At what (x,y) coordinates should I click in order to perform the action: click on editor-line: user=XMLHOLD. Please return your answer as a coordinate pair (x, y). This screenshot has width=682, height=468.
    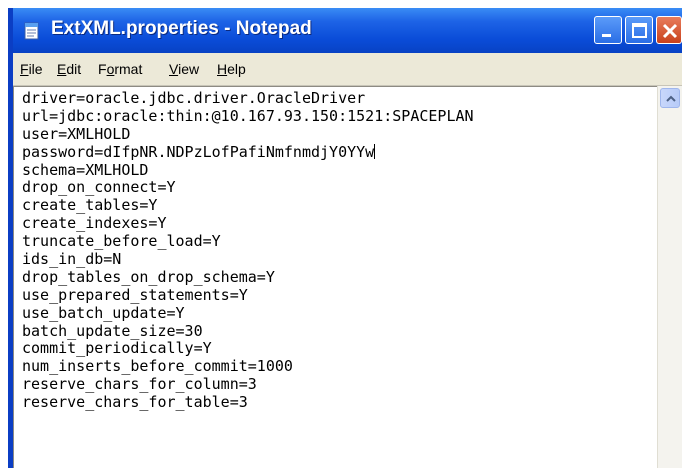
    Looking at the image, I should click on (76, 133).